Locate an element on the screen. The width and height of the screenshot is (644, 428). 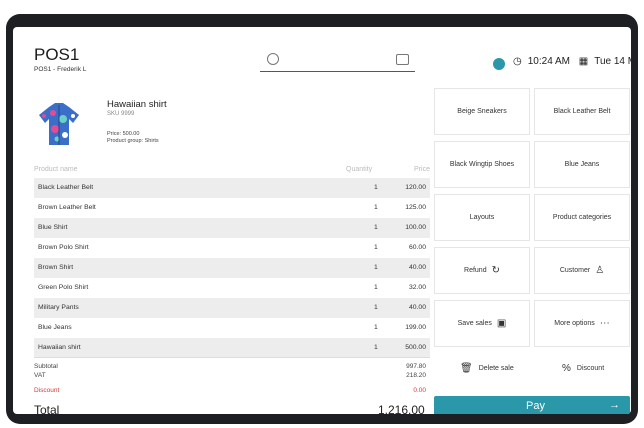
table-row: Green Polo Shirt 1 32.00 is located at coordinates (232, 288).